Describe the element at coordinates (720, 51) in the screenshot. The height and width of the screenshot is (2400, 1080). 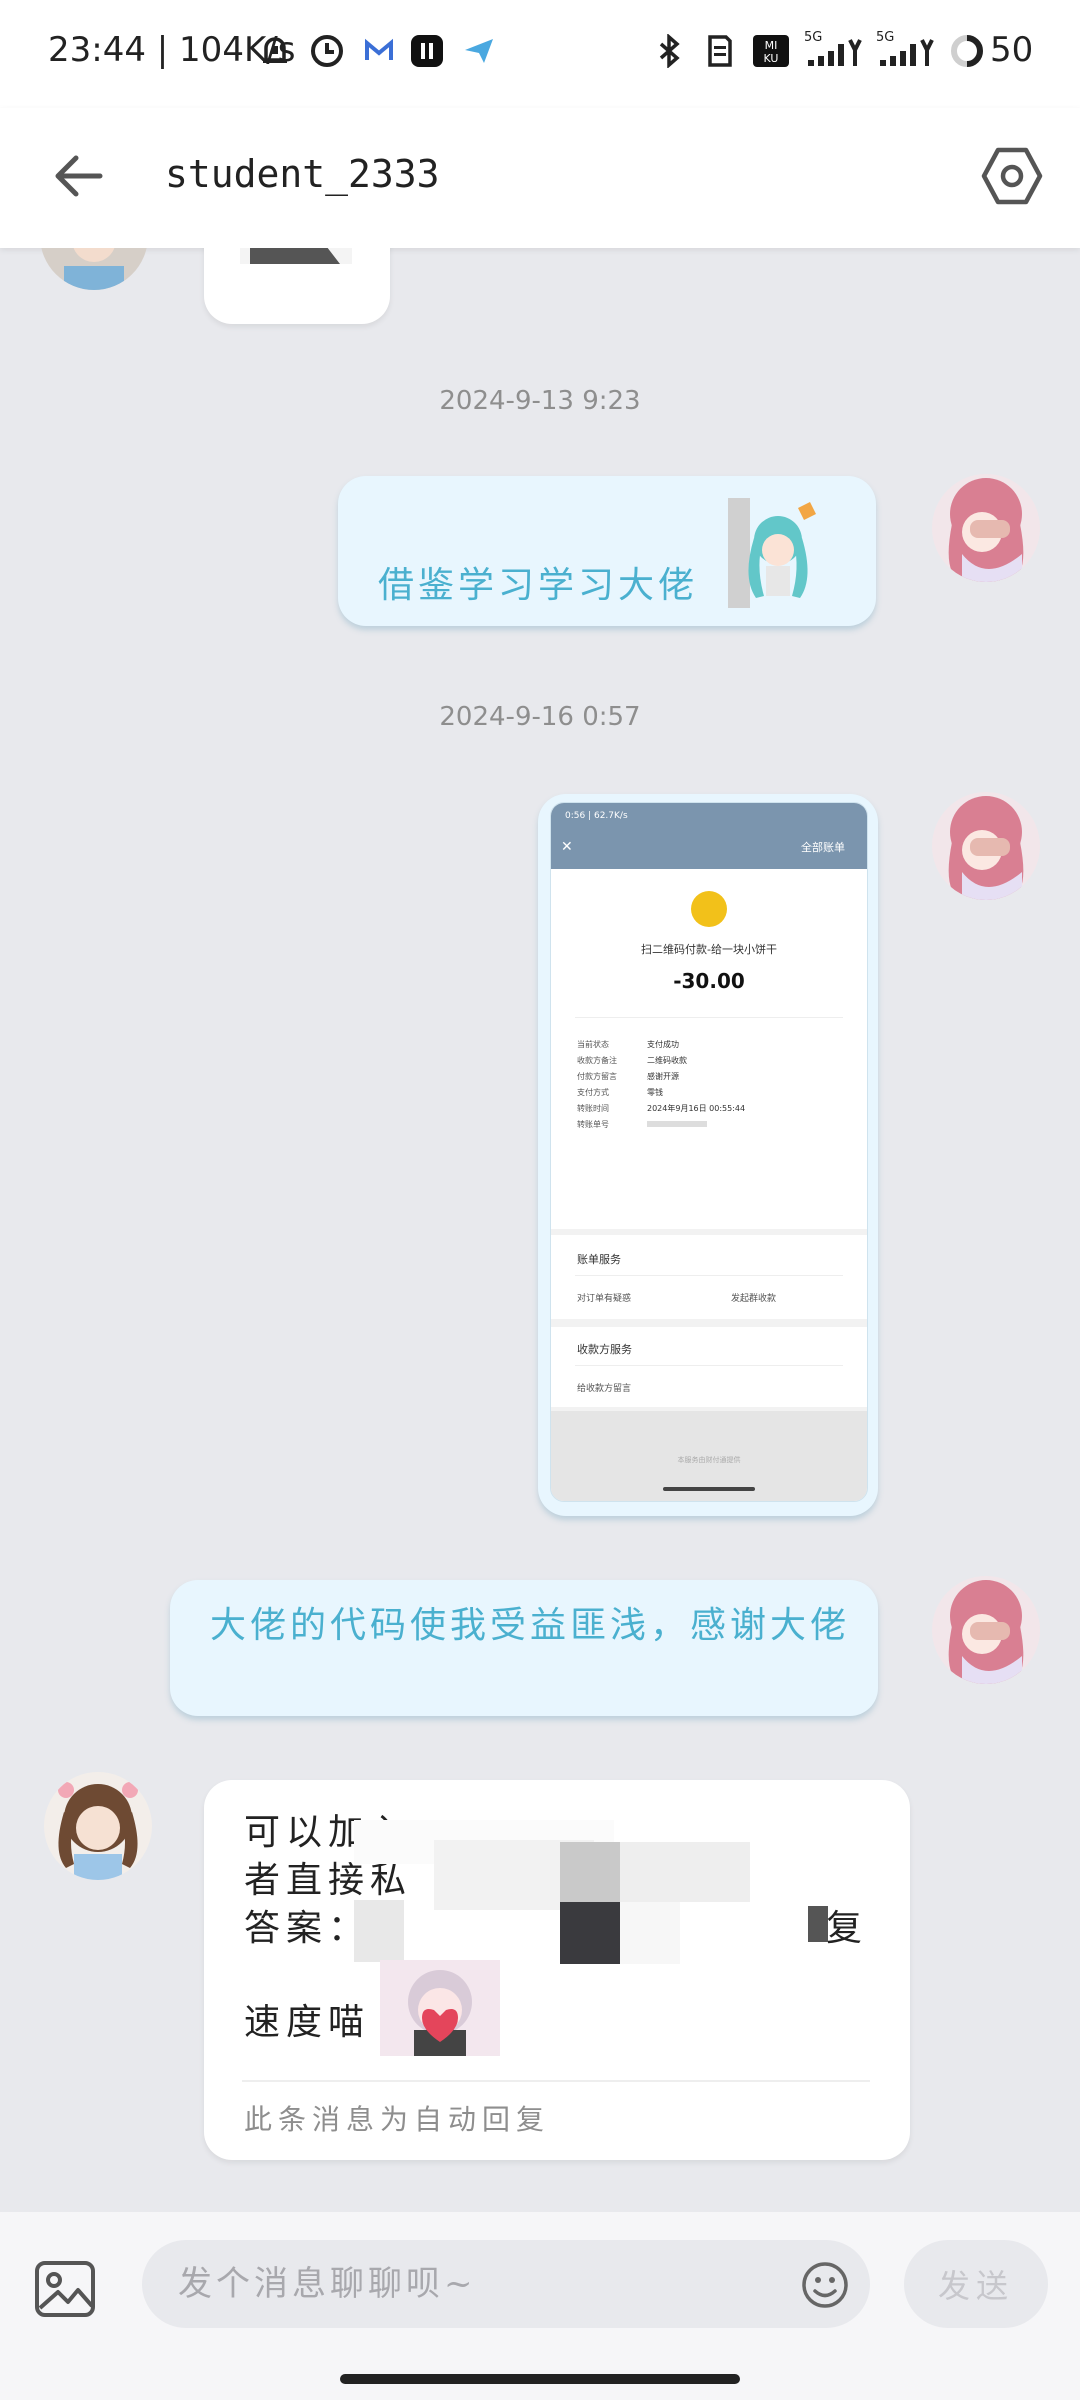
I see `sim-icon` at that location.